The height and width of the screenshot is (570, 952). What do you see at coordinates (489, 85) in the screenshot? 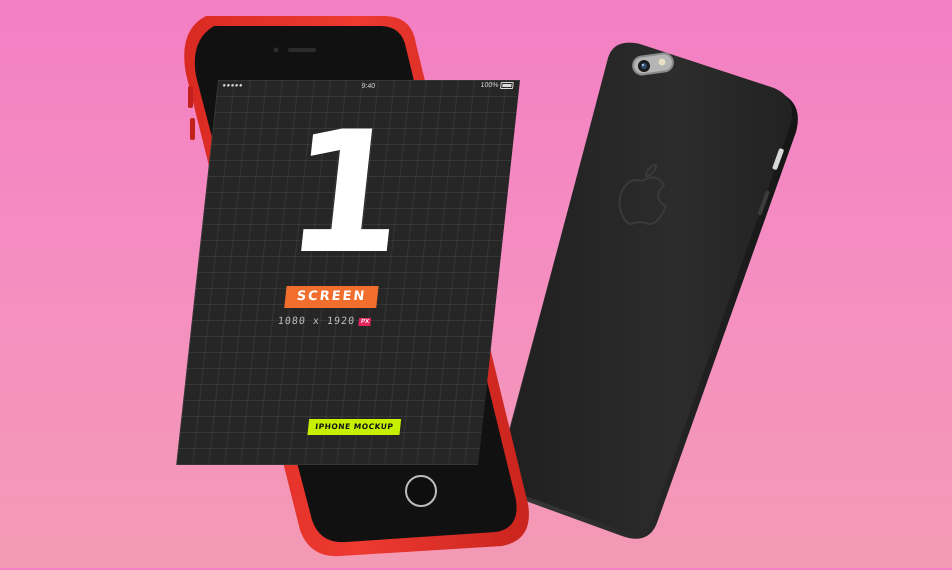
I see `battery-percent: 100%` at bounding box center [489, 85].